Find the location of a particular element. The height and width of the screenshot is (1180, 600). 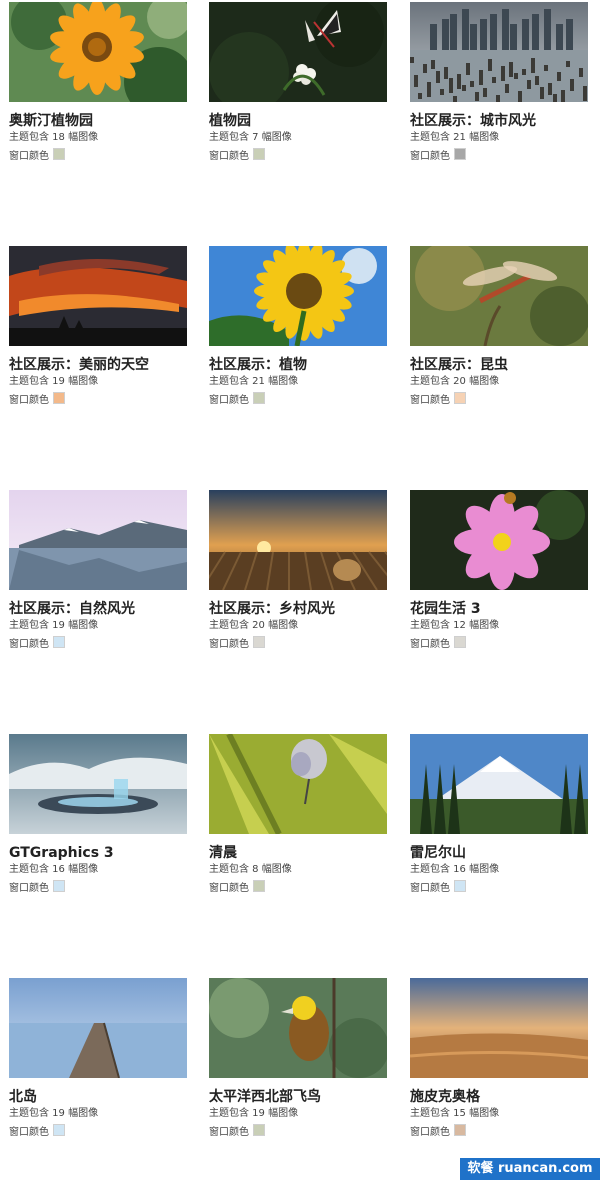

theme-title: 植物园 is located at coordinates (304, 121).